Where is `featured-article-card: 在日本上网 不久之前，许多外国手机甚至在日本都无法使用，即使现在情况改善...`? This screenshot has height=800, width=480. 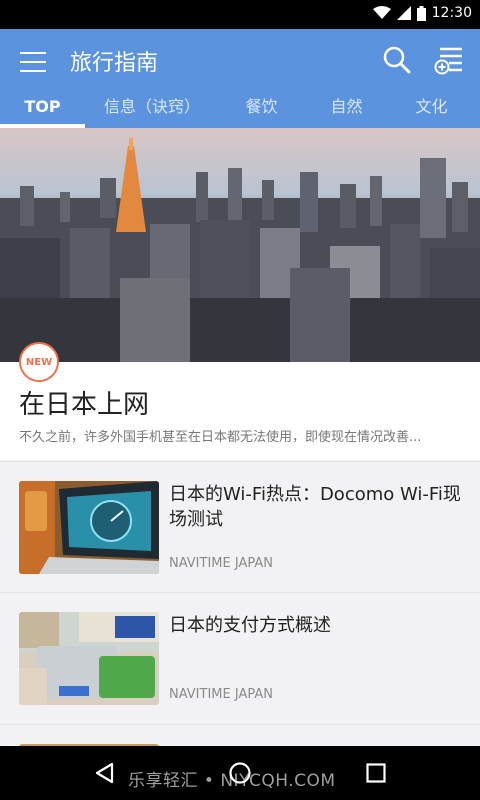 featured-article-card: 在日本上网 不久之前，许多外国手机甚至在日本都无法使用，即使现在情况改善... is located at coordinates (240, 411).